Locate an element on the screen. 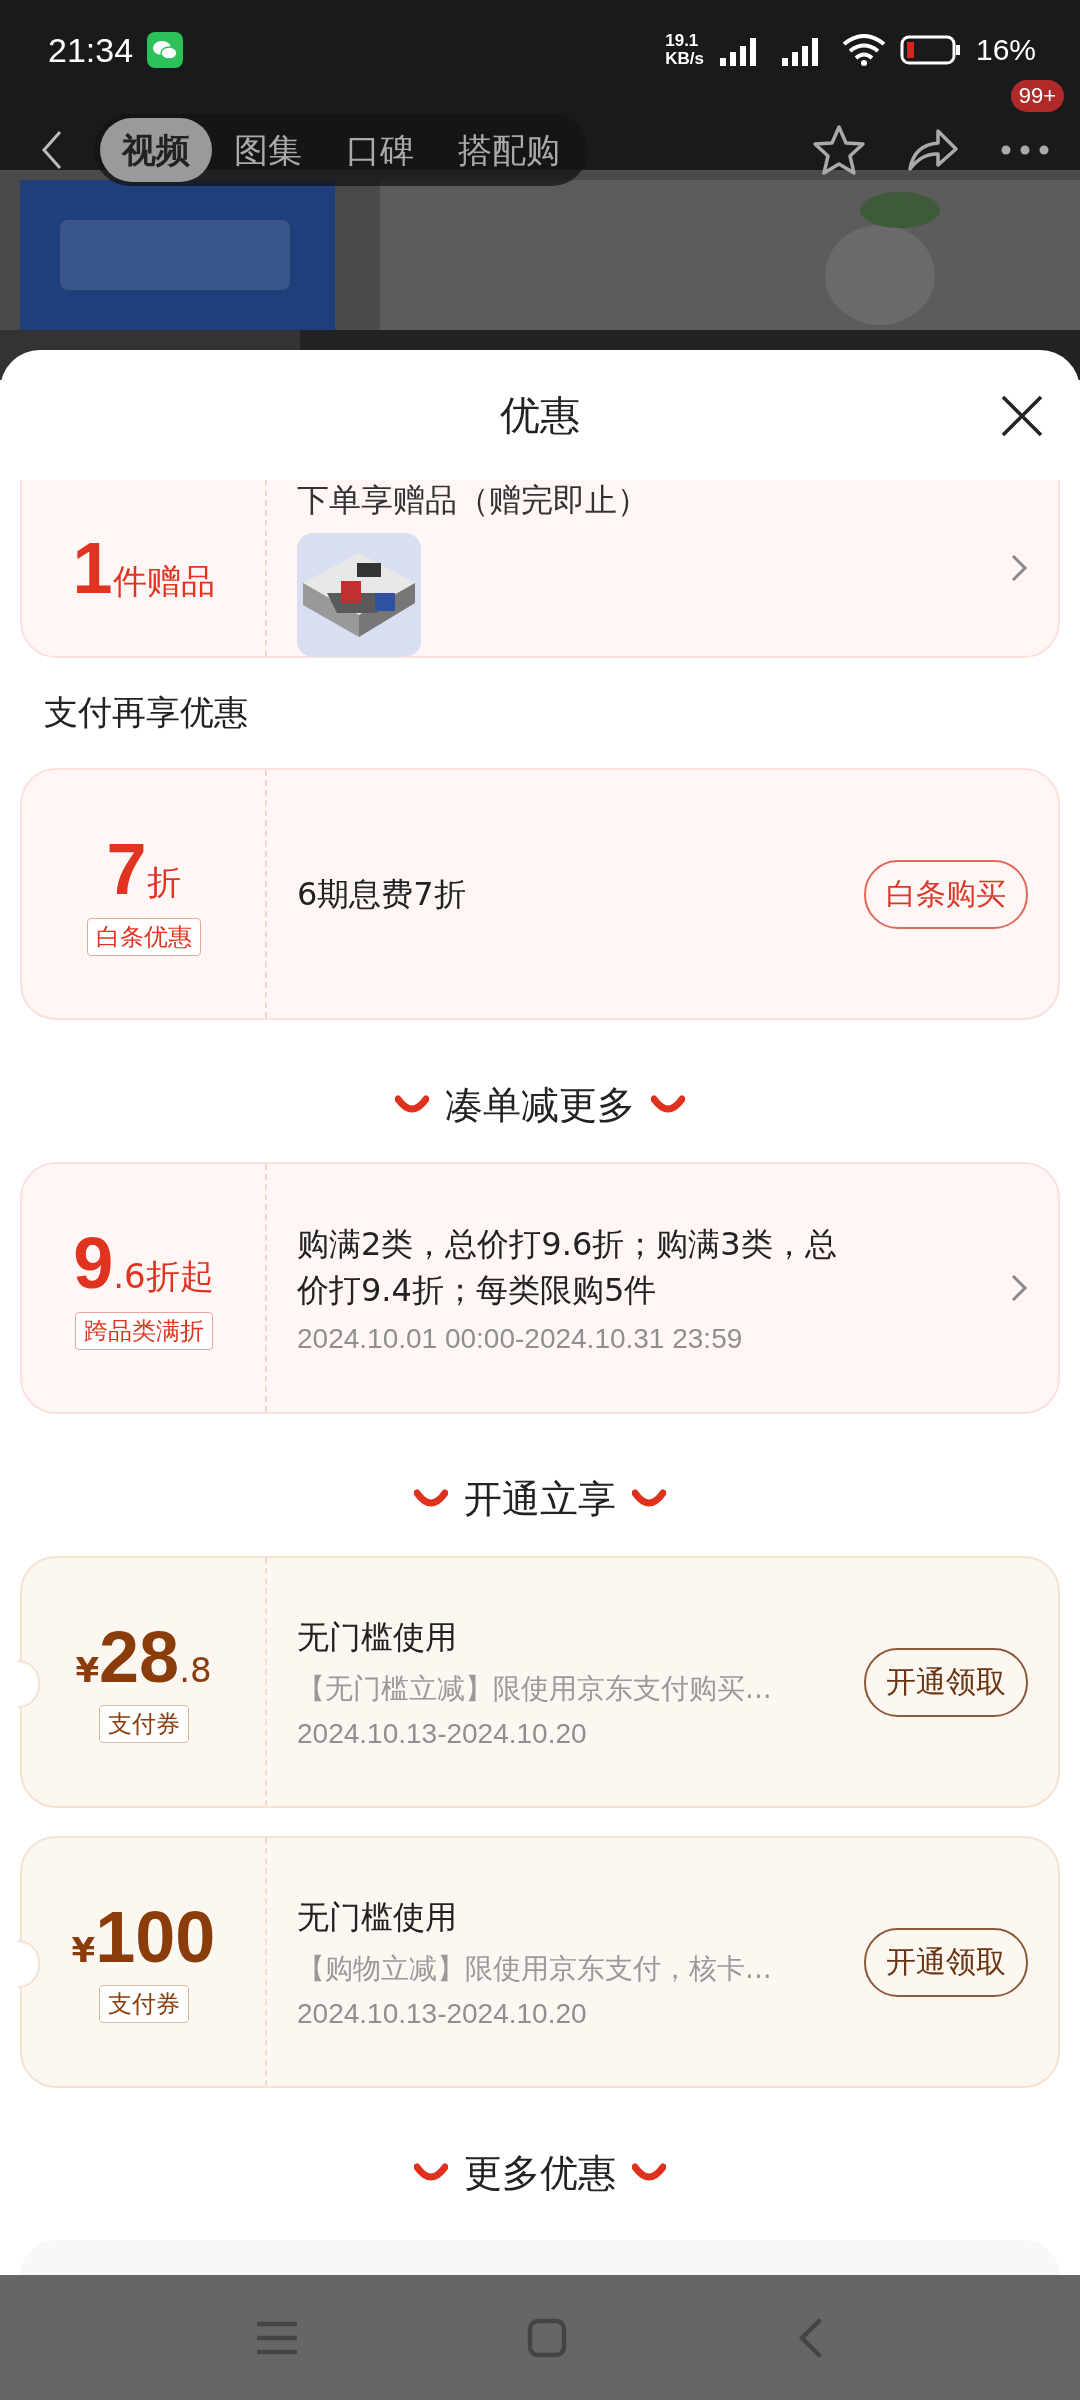 Image resolution: width=1080 pixels, height=2400 pixels. discount-unit: 折 is located at coordinates (163, 882).